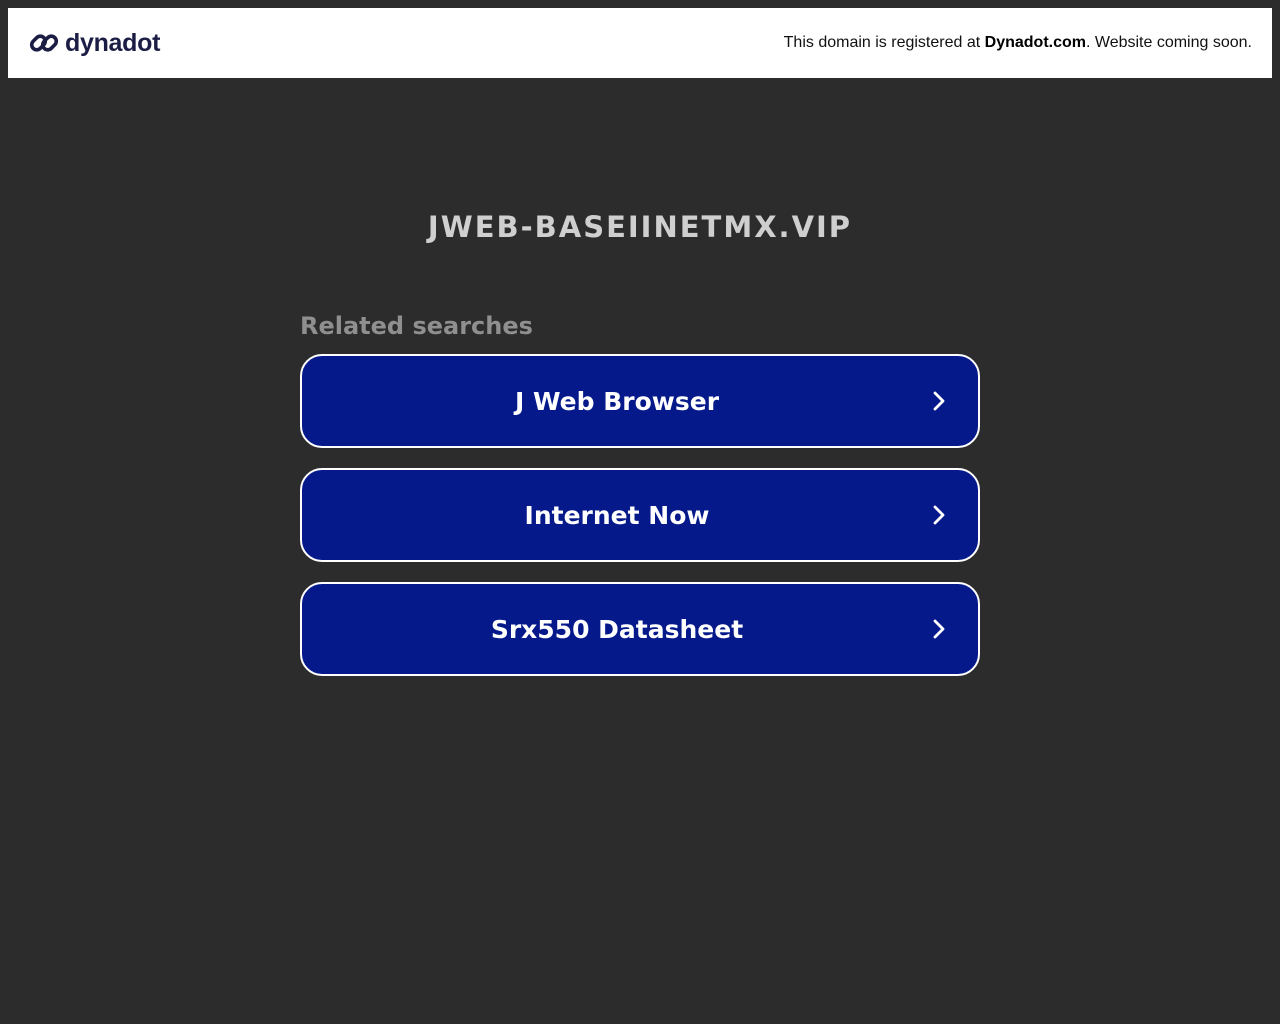 The width and height of the screenshot is (1280, 1024). Describe the element at coordinates (617, 515) in the screenshot. I see `related-search-label: Internet Now` at that location.